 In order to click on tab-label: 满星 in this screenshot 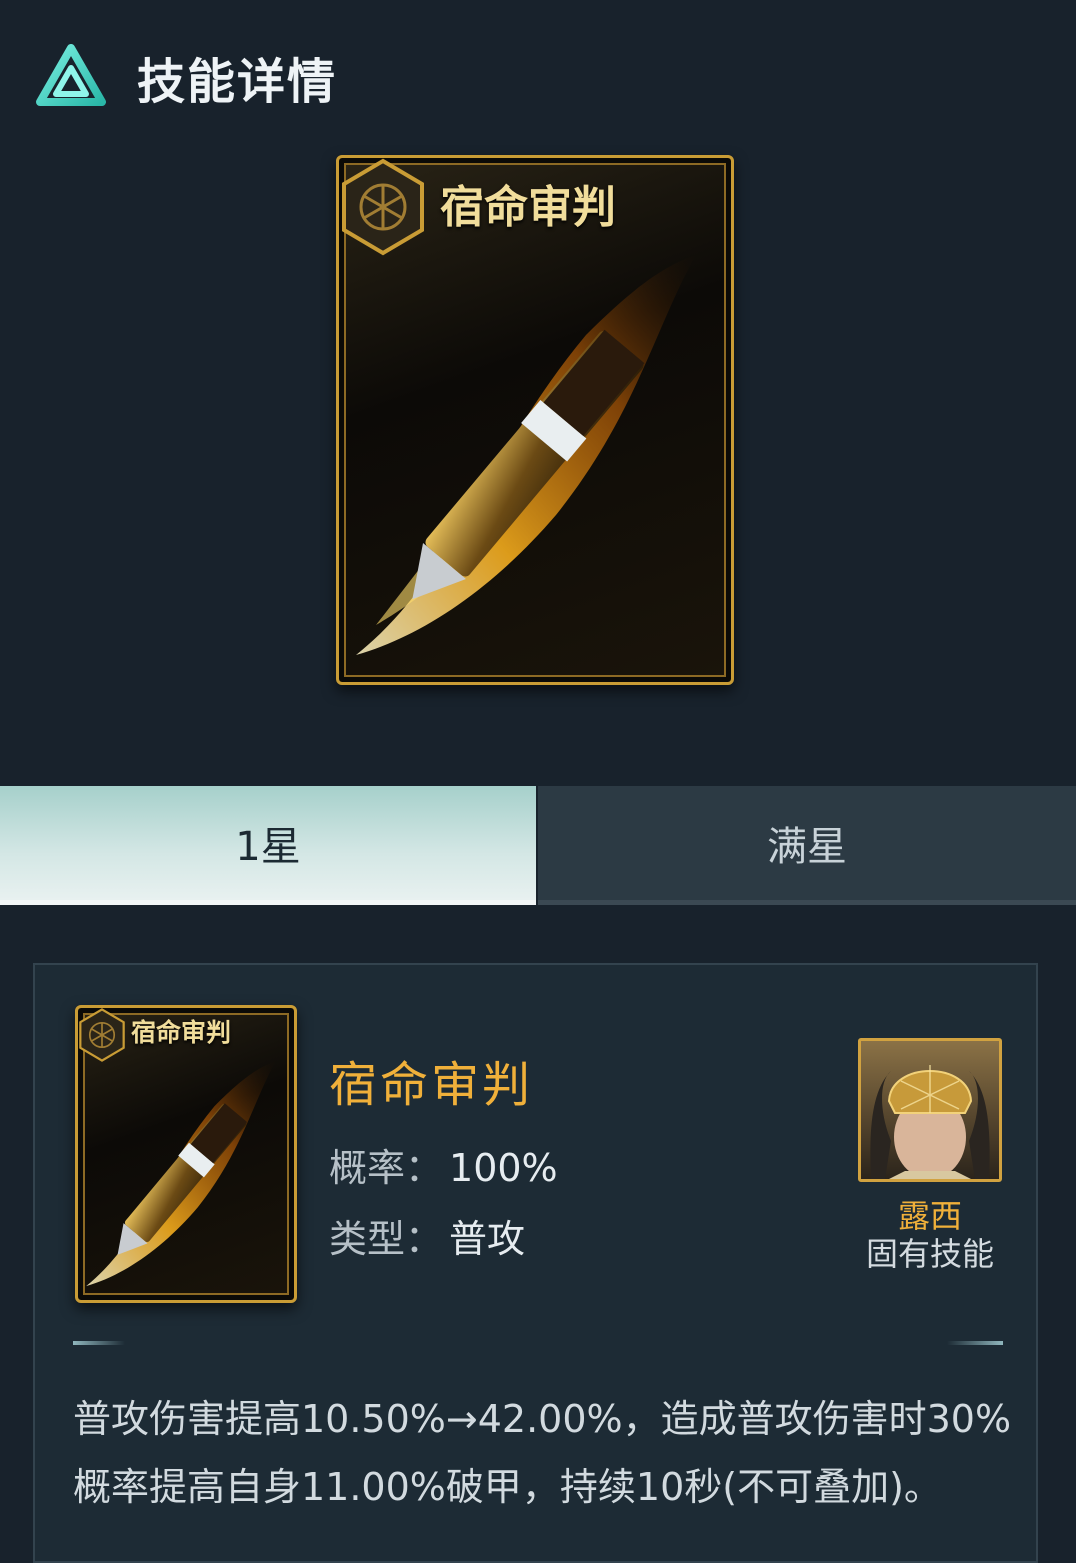, I will do `click(807, 847)`.